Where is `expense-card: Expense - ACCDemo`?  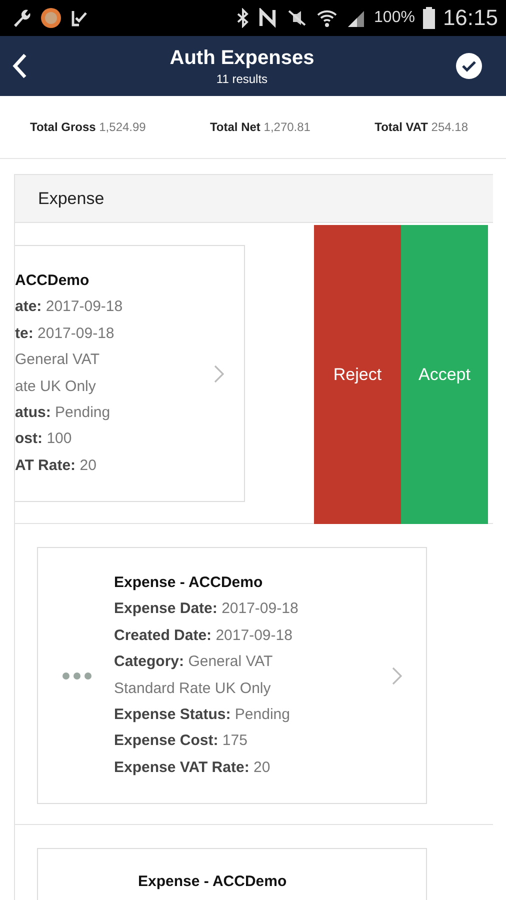 expense-card: Expense - ACCDemo is located at coordinates (232, 874).